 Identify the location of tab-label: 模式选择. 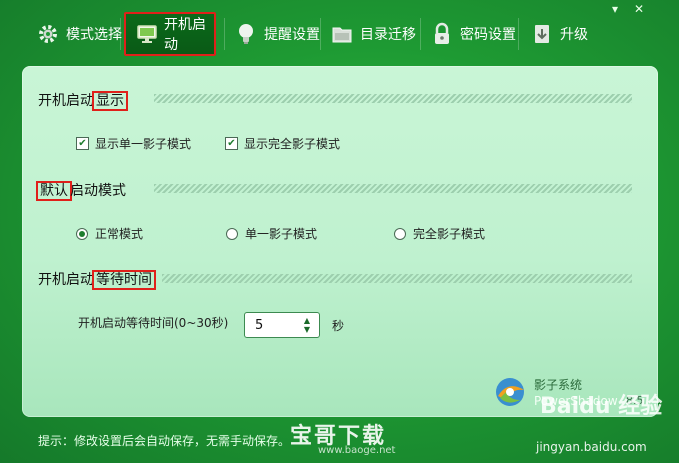
(94, 35).